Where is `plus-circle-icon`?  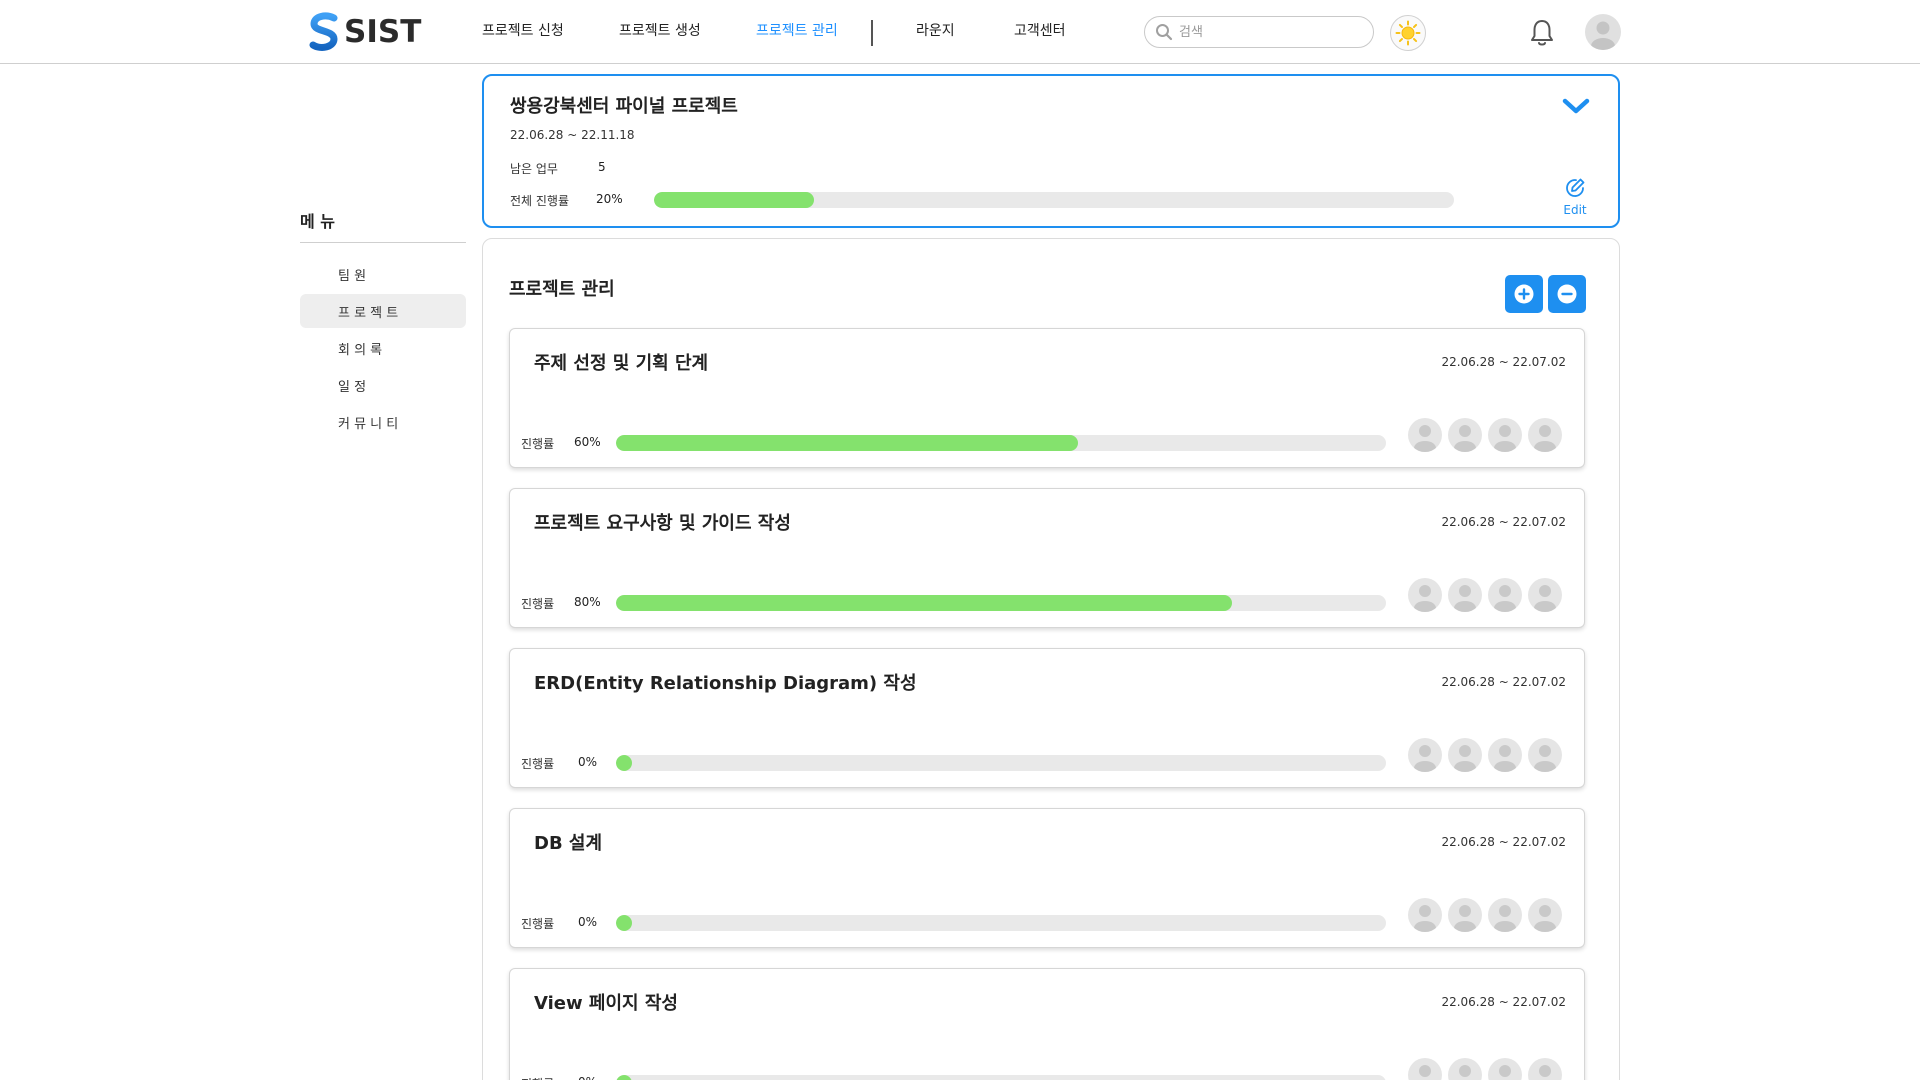
plus-circle-icon is located at coordinates (1524, 294).